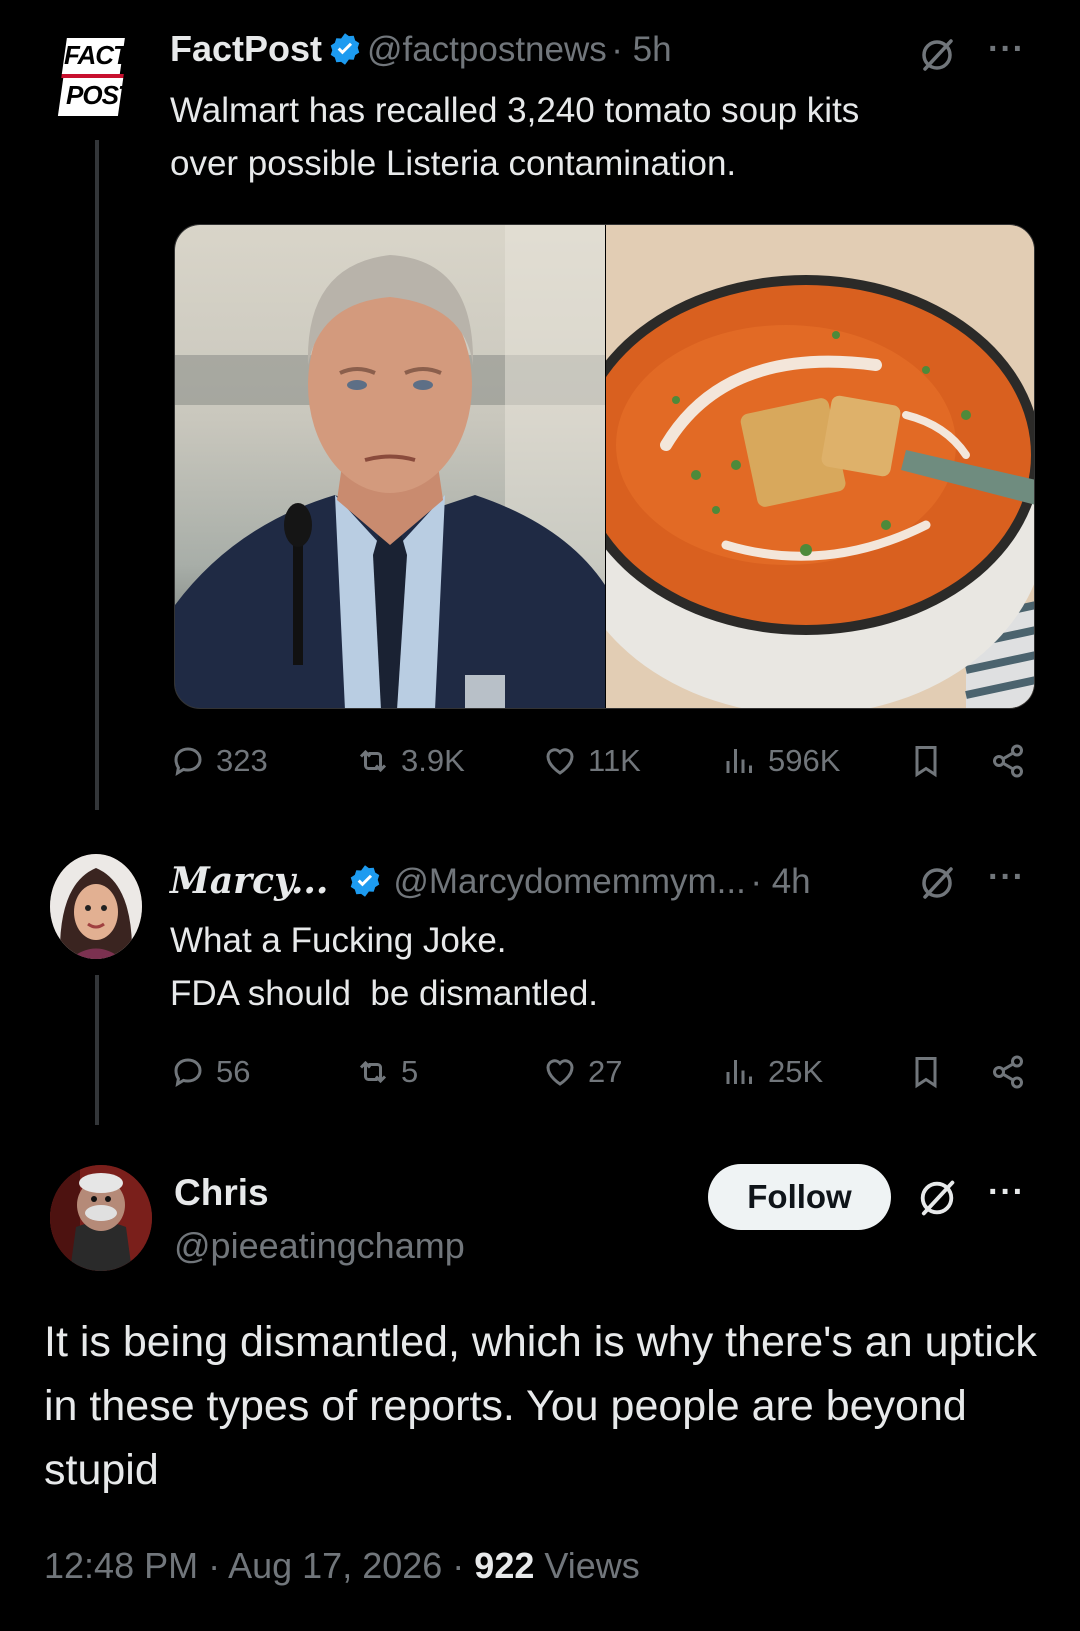 The image size is (1080, 1631). What do you see at coordinates (614, 760) in the screenshot?
I see `like-count: 11K` at bounding box center [614, 760].